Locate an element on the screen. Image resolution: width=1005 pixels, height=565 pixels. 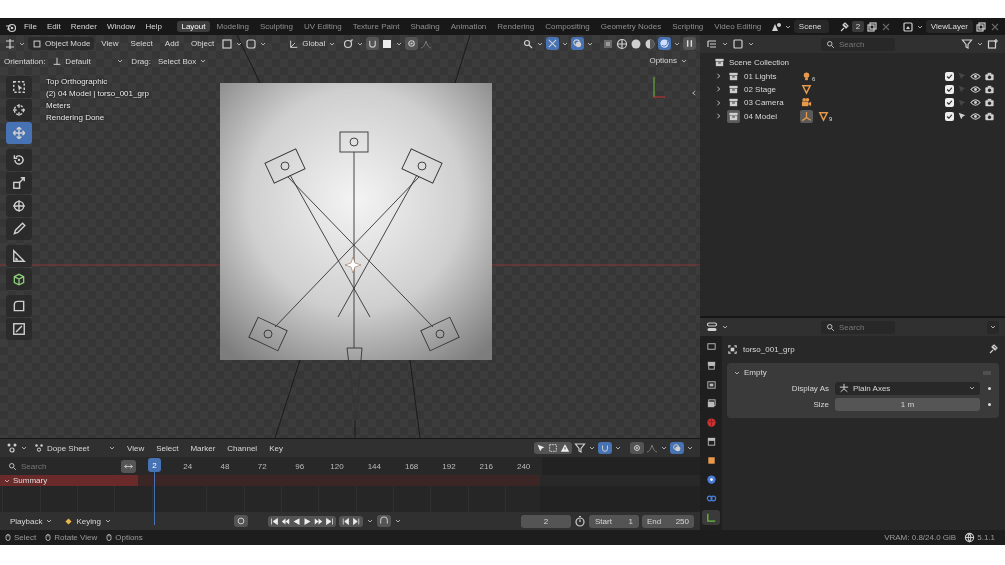
menu-item: Channel is located at coordinates (242, 448).